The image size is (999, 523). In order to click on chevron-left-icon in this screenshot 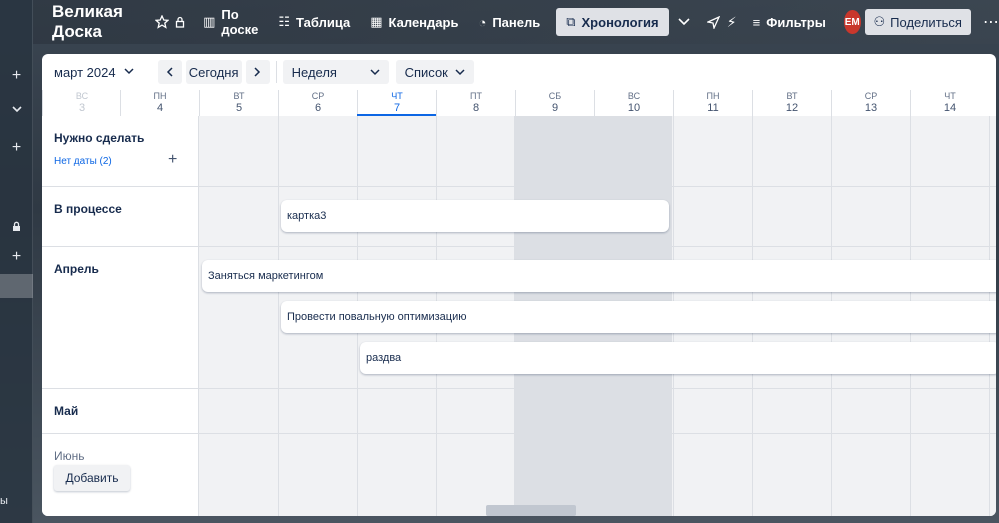, I will do `click(170, 72)`.